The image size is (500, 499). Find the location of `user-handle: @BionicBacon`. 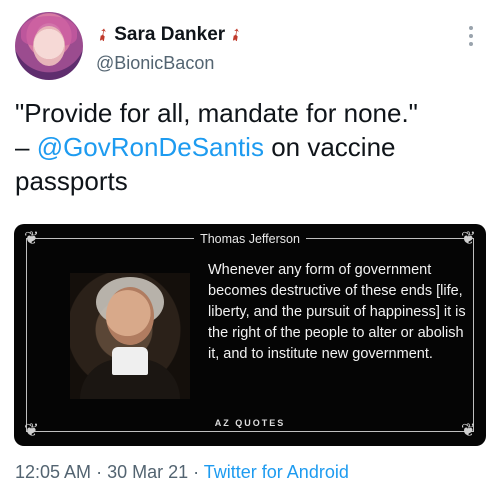

user-handle: @BionicBacon is located at coordinates (155, 63).